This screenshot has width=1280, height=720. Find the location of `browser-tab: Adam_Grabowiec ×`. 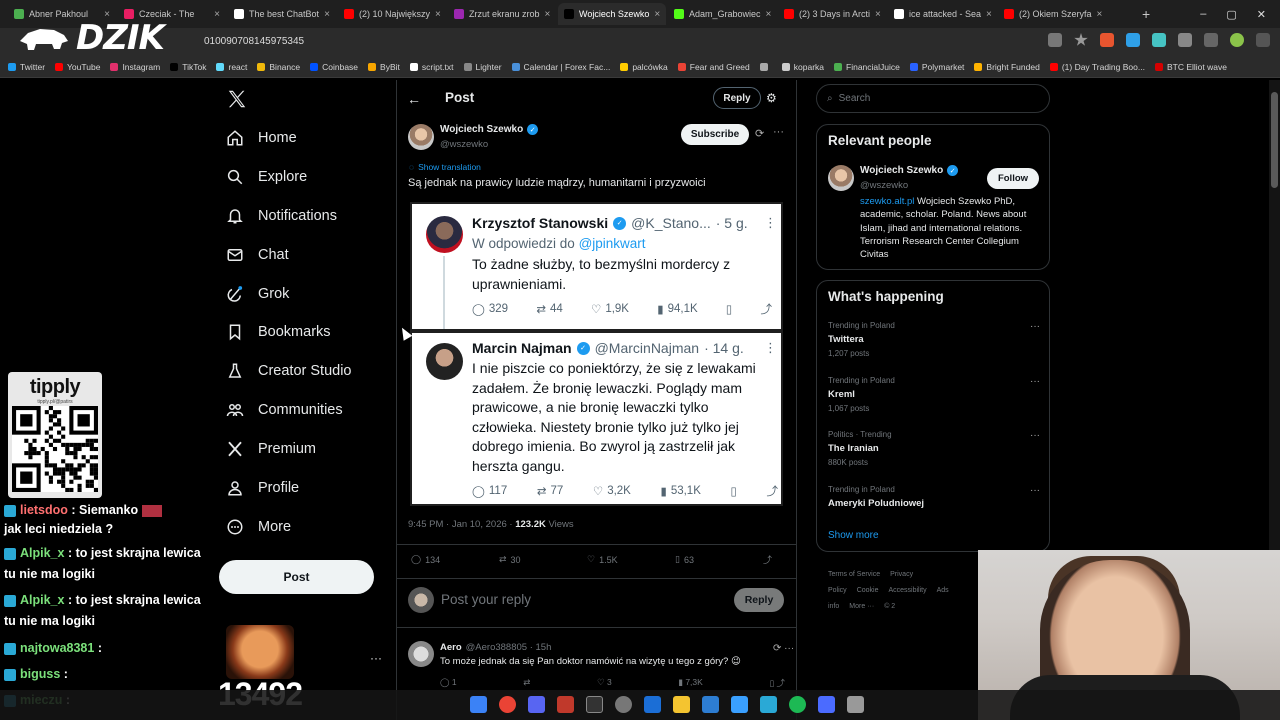

browser-tab: Adam_Grabowiec × is located at coordinates (722, 14).